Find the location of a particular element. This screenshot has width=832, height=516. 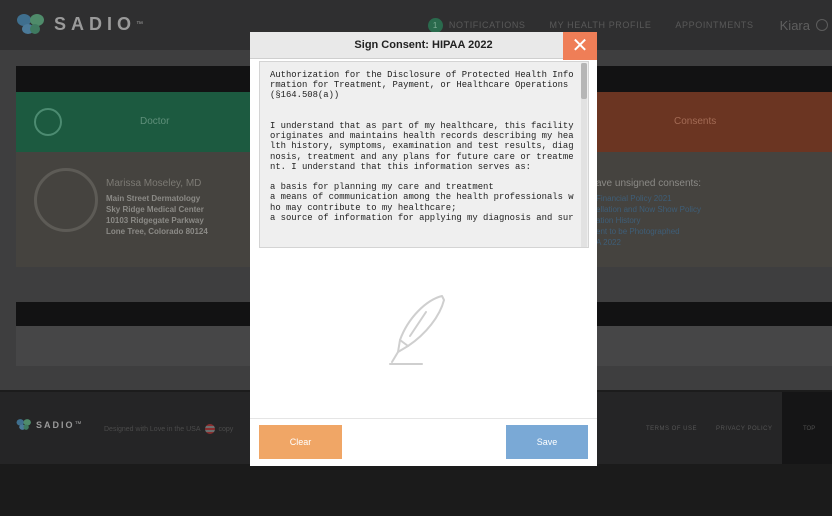

brand-trademark: ™ is located at coordinates (140, 24).